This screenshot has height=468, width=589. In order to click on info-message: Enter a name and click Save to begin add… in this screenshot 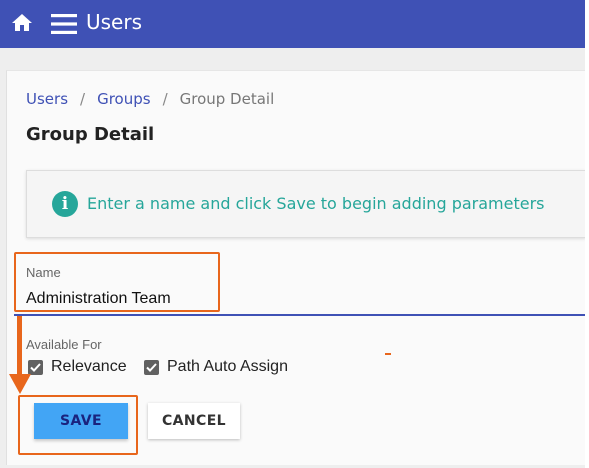, I will do `click(316, 203)`.